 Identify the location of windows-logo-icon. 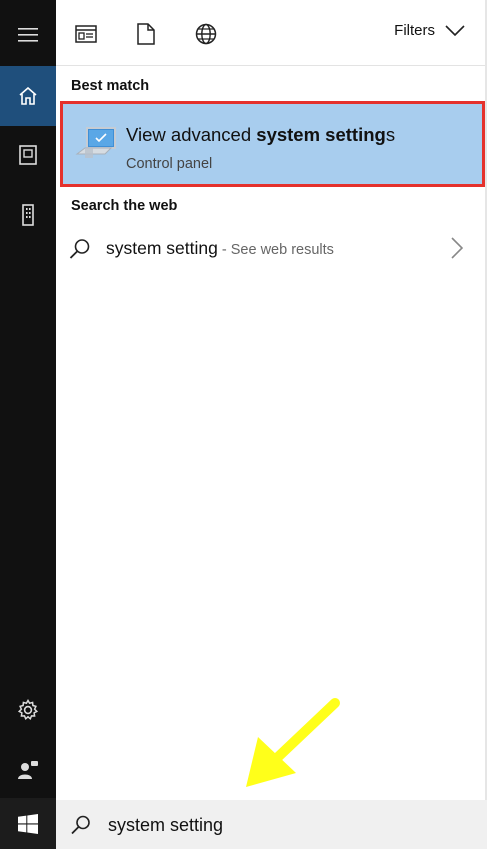
(28, 823).